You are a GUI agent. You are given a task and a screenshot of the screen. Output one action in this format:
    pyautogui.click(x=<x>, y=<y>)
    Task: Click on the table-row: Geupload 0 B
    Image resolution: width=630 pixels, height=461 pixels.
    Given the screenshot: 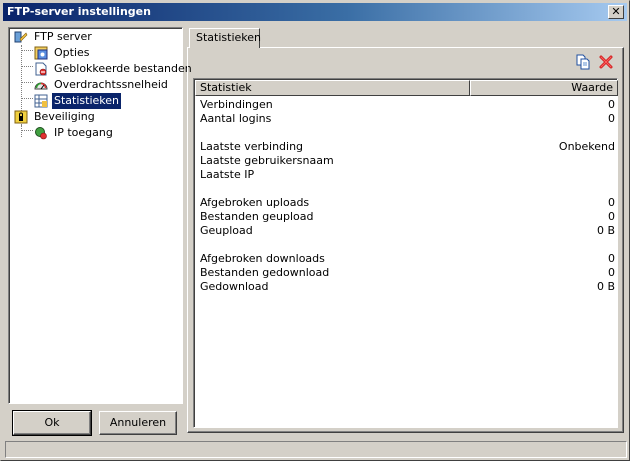 What is the action you would take?
    pyautogui.click(x=407, y=231)
    